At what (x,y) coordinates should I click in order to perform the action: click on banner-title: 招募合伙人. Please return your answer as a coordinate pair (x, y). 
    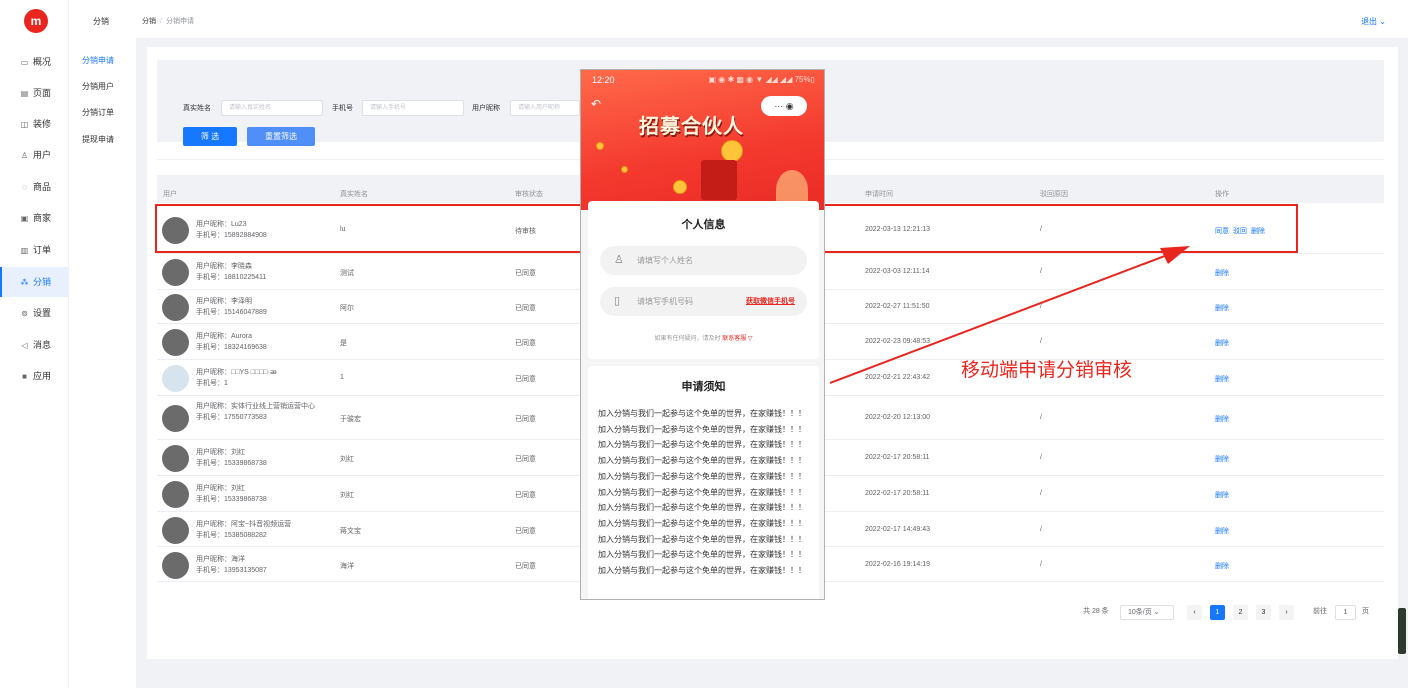
    Looking at the image, I should click on (691, 127).